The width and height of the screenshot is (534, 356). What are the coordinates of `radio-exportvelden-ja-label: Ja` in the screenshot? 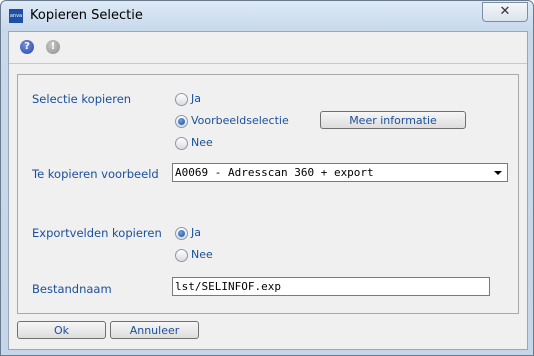 It's located at (196, 232).